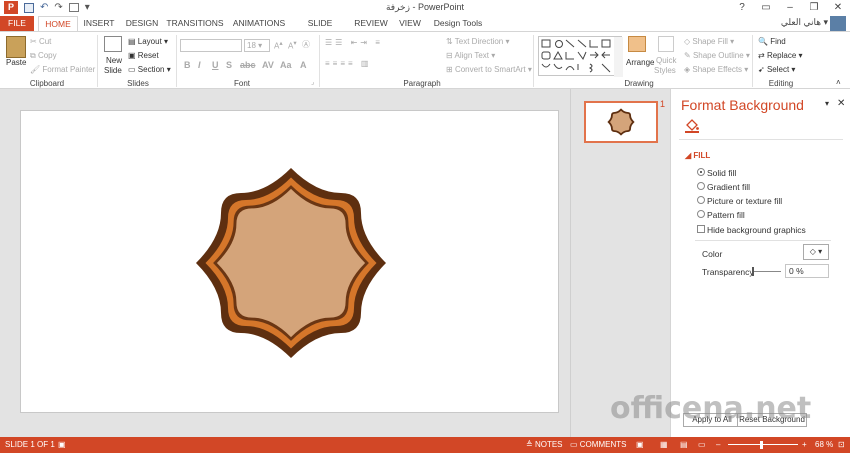  I want to click on radio-gradient-fill, so click(701, 186).